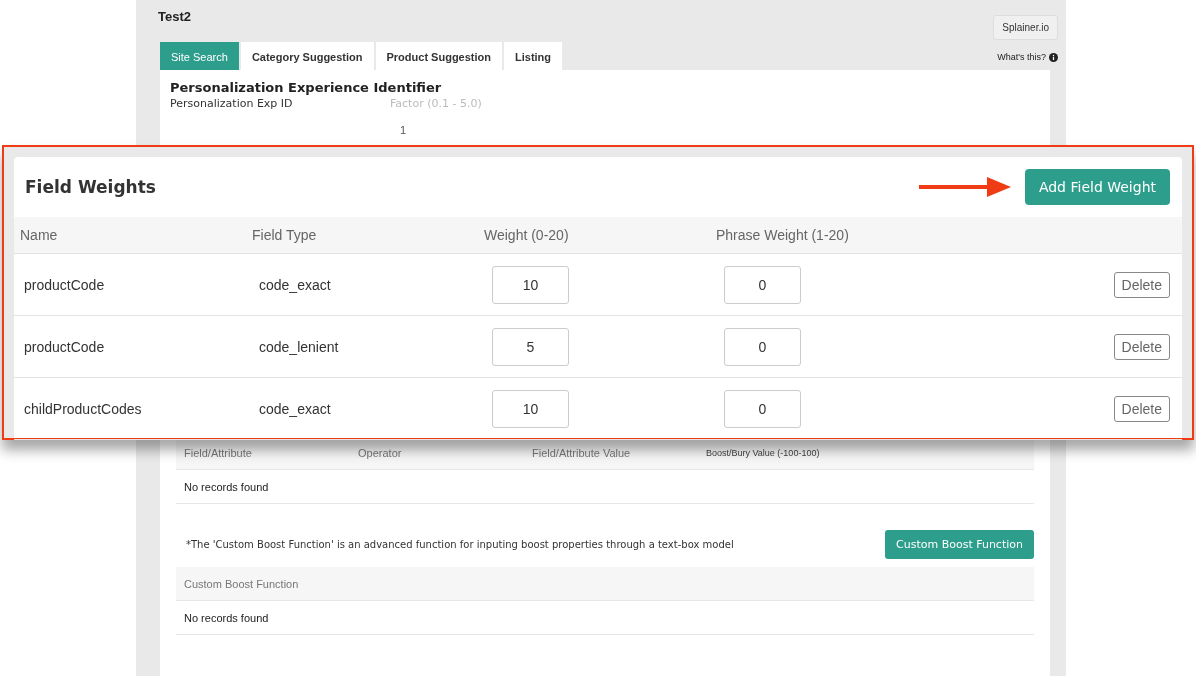  I want to click on splainer-button: Splainer.io, so click(1025, 27).